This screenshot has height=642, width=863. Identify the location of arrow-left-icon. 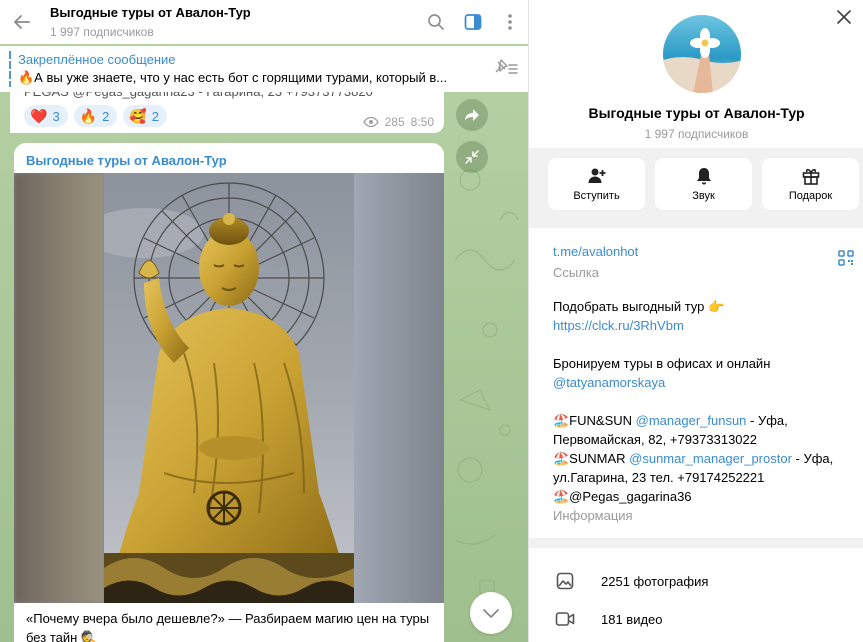
(22, 22).